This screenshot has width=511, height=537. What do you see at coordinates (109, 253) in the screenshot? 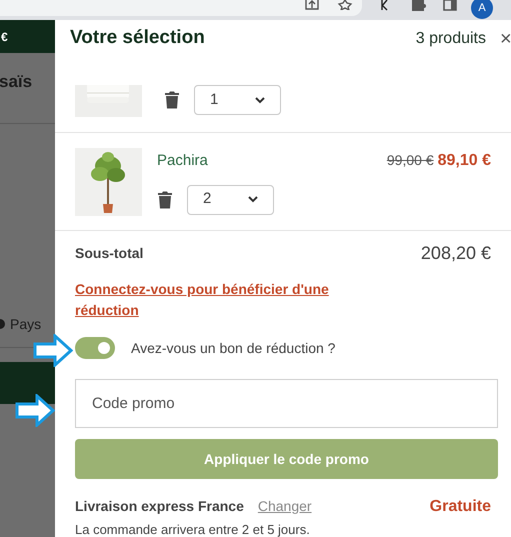
I see `subtotal-label: Sous-total` at bounding box center [109, 253].